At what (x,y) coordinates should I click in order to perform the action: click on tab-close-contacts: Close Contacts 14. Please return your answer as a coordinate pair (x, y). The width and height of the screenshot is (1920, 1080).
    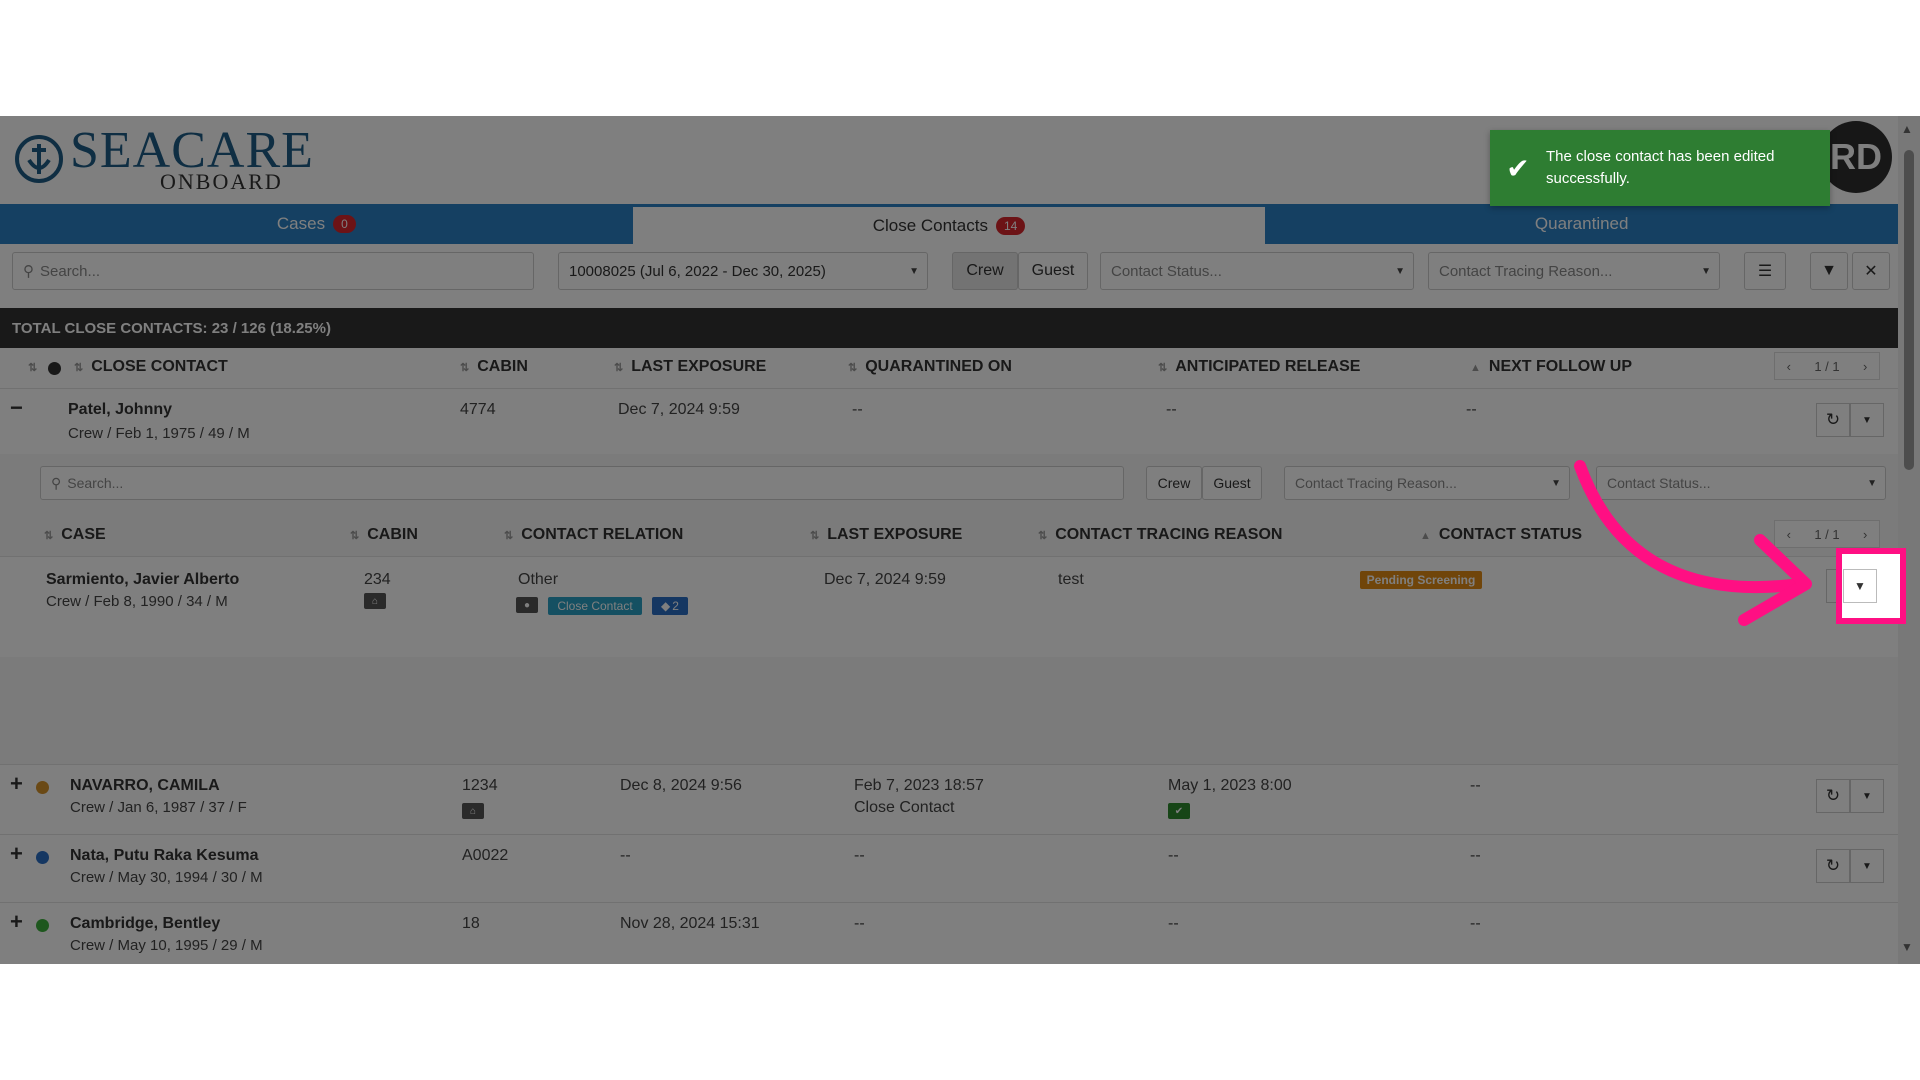
    Looking at the image, I should click on (949, 224).